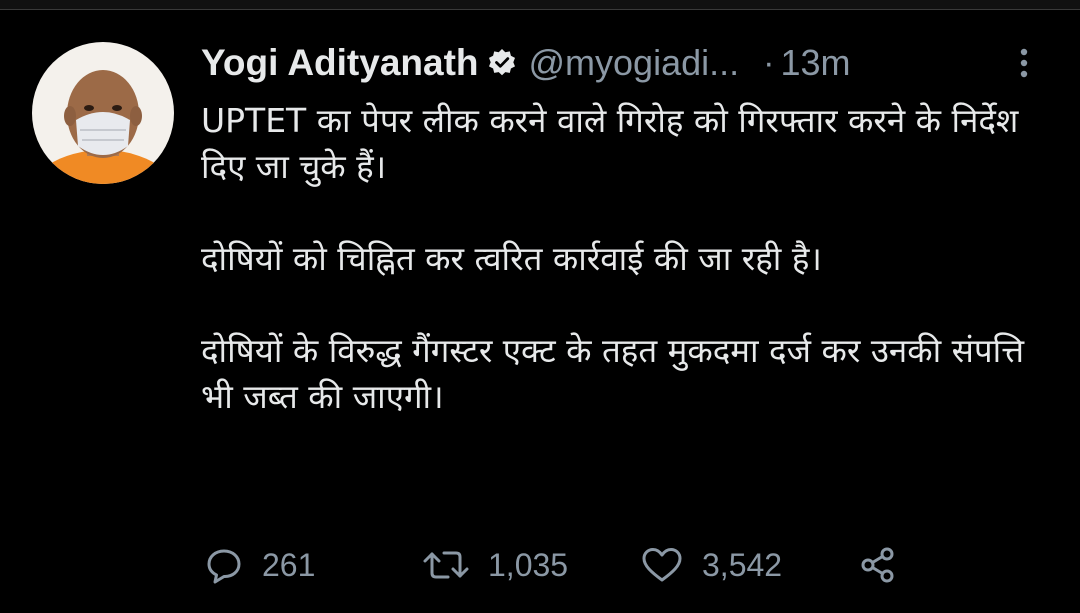  Describe the element at coordinates (1024, 63) in the screenshot. I see `more-vertical-icon` at that location.